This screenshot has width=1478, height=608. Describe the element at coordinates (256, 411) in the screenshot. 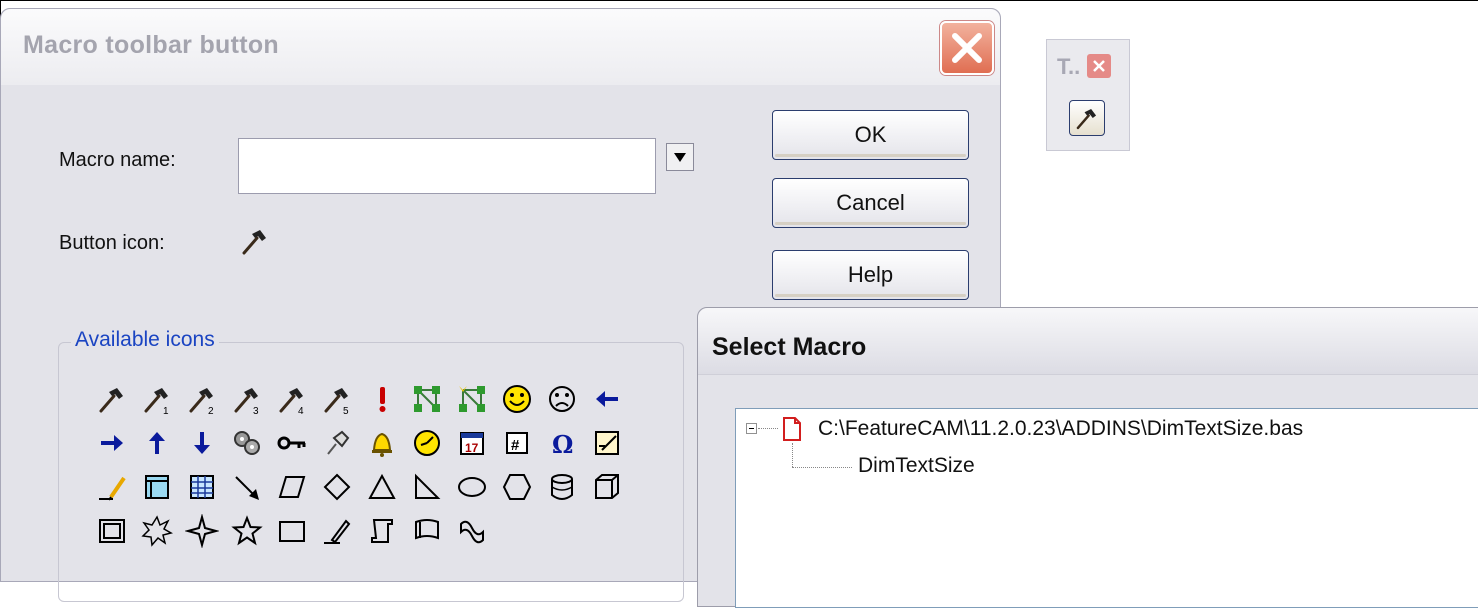

I see `svg-text: 3` at that location.